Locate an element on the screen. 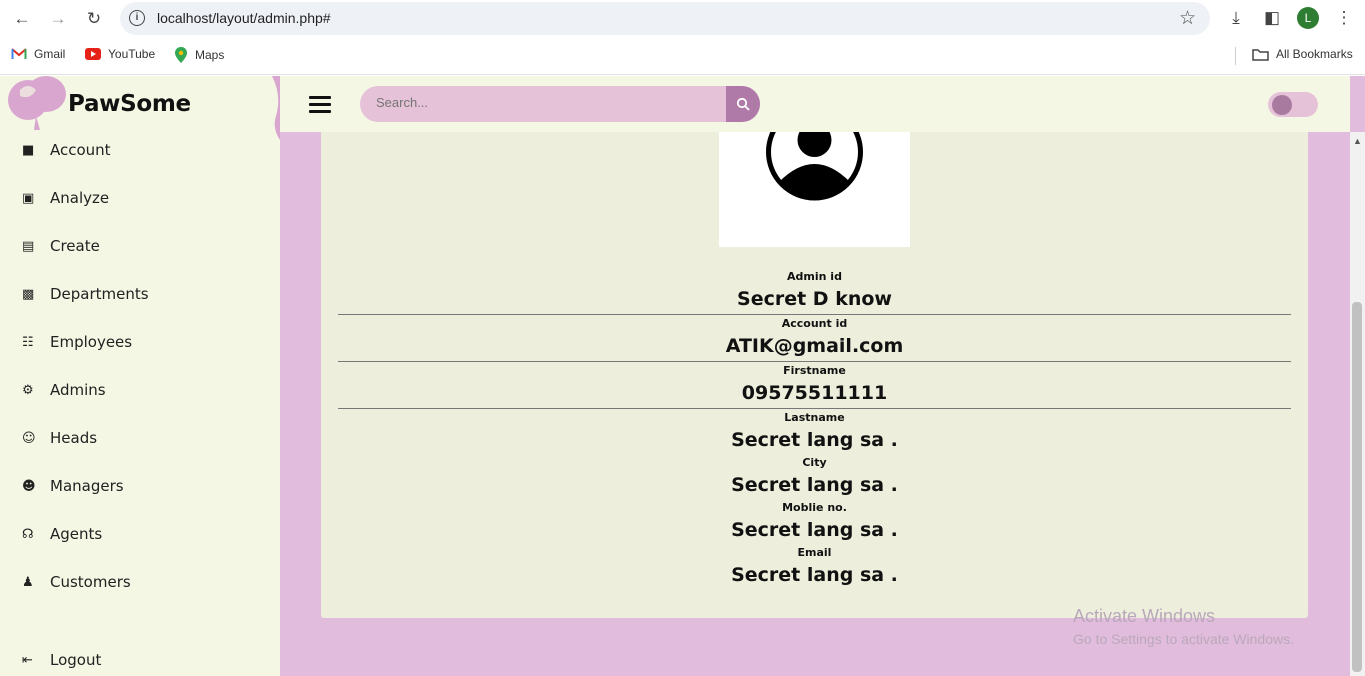 Image resolution: width=1365 pixels, height=676 pixels. scrollbar-thumb is located at coordinates (1357, 487).